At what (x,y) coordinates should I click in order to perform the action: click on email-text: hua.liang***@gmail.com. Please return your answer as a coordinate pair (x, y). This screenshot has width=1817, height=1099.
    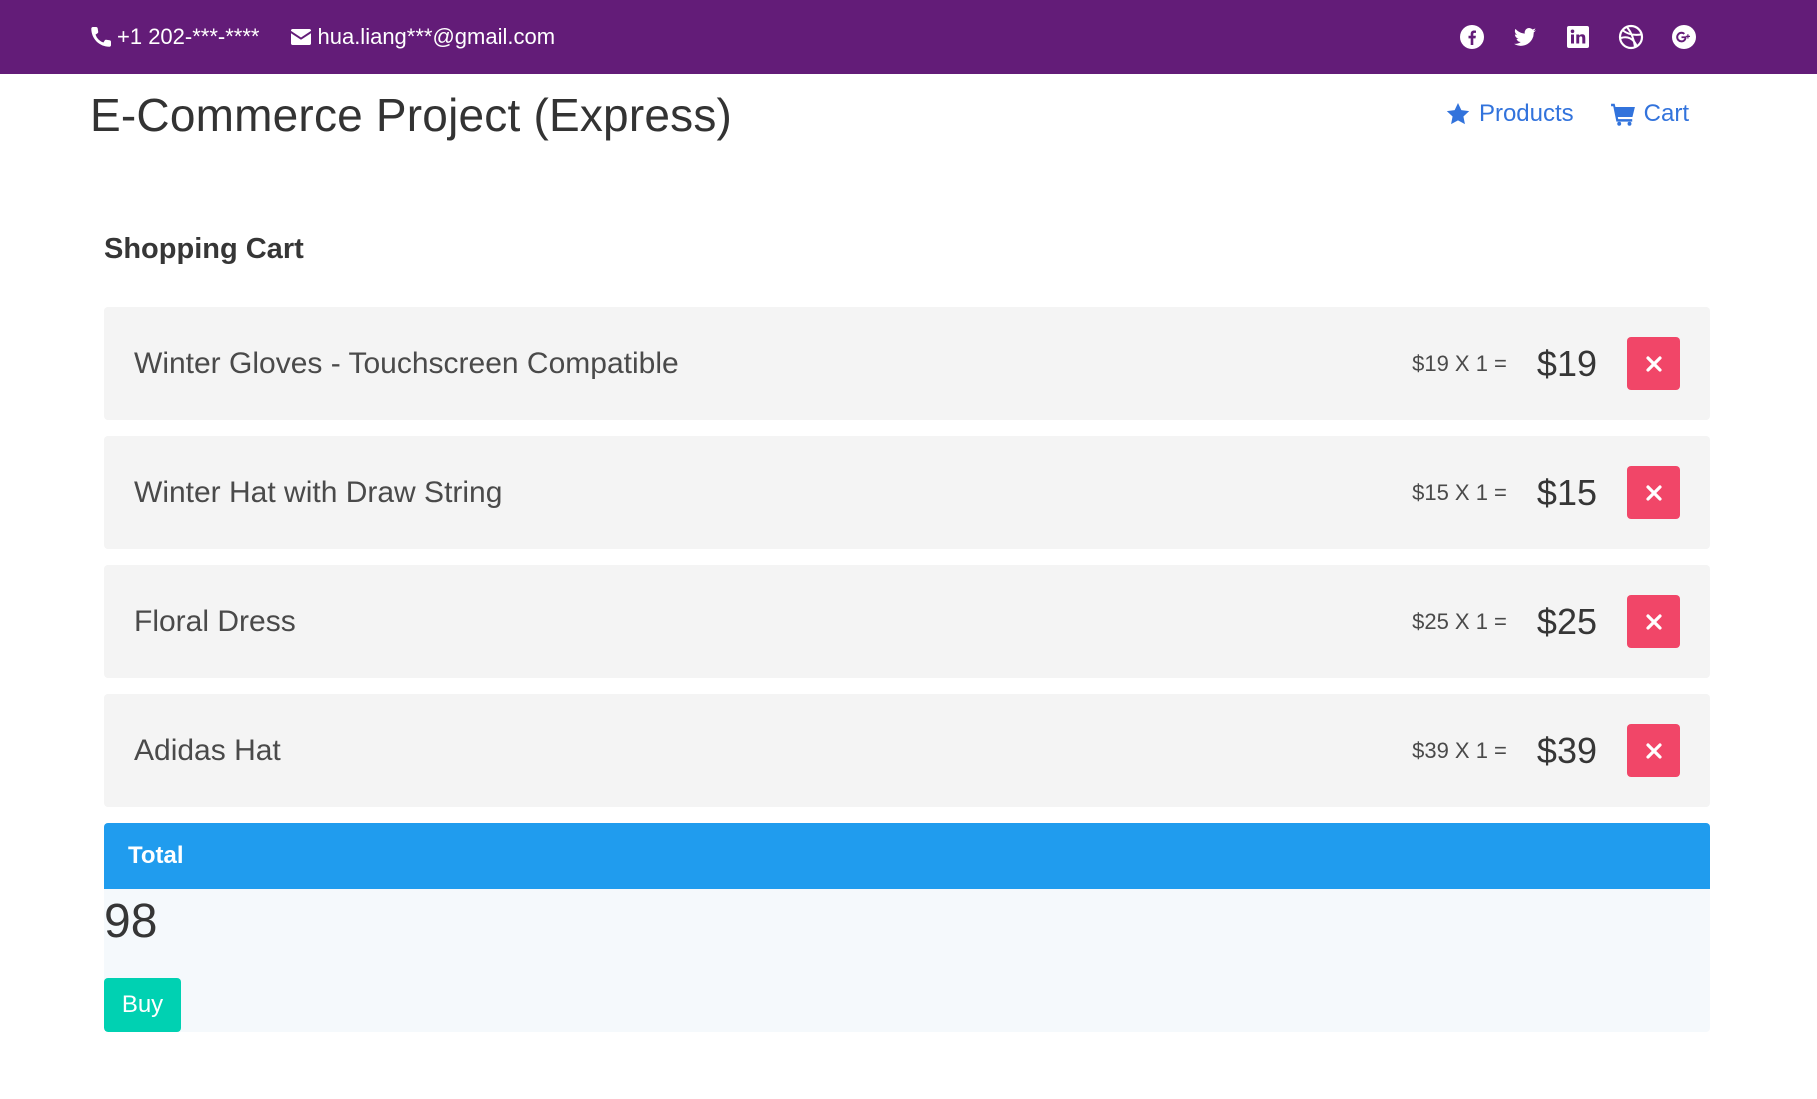
    Looking at the image, I should click on (436, 36).